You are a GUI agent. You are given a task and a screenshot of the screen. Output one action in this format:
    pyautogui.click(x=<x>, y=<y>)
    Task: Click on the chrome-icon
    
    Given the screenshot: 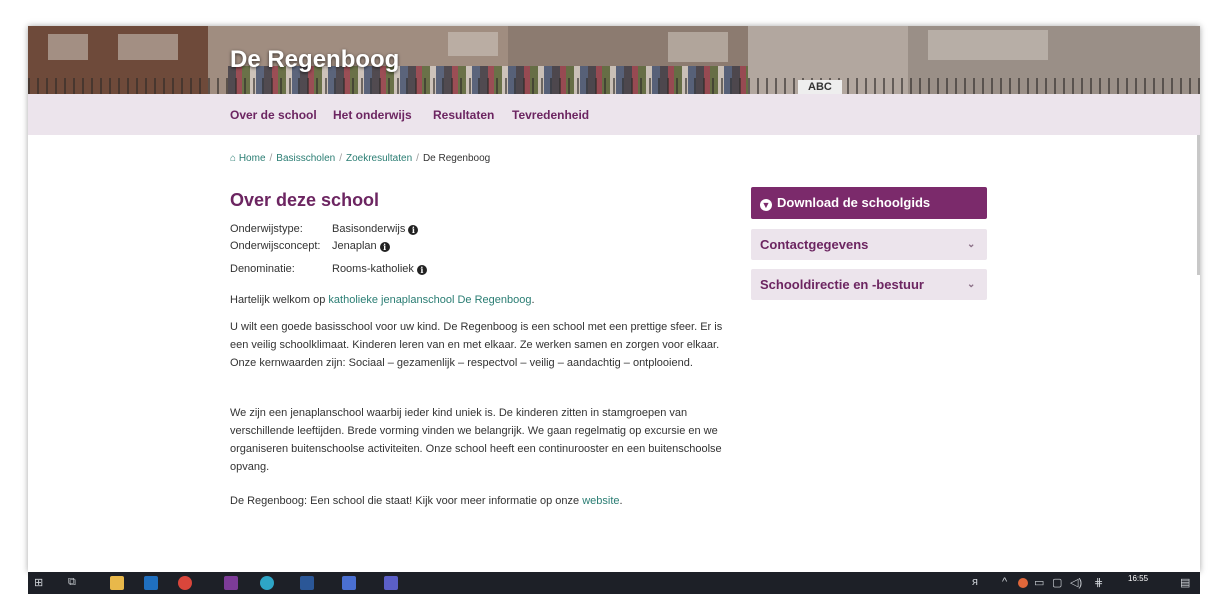 What is the action you would take?
    pyautogui.click(x=185, y=583)
    